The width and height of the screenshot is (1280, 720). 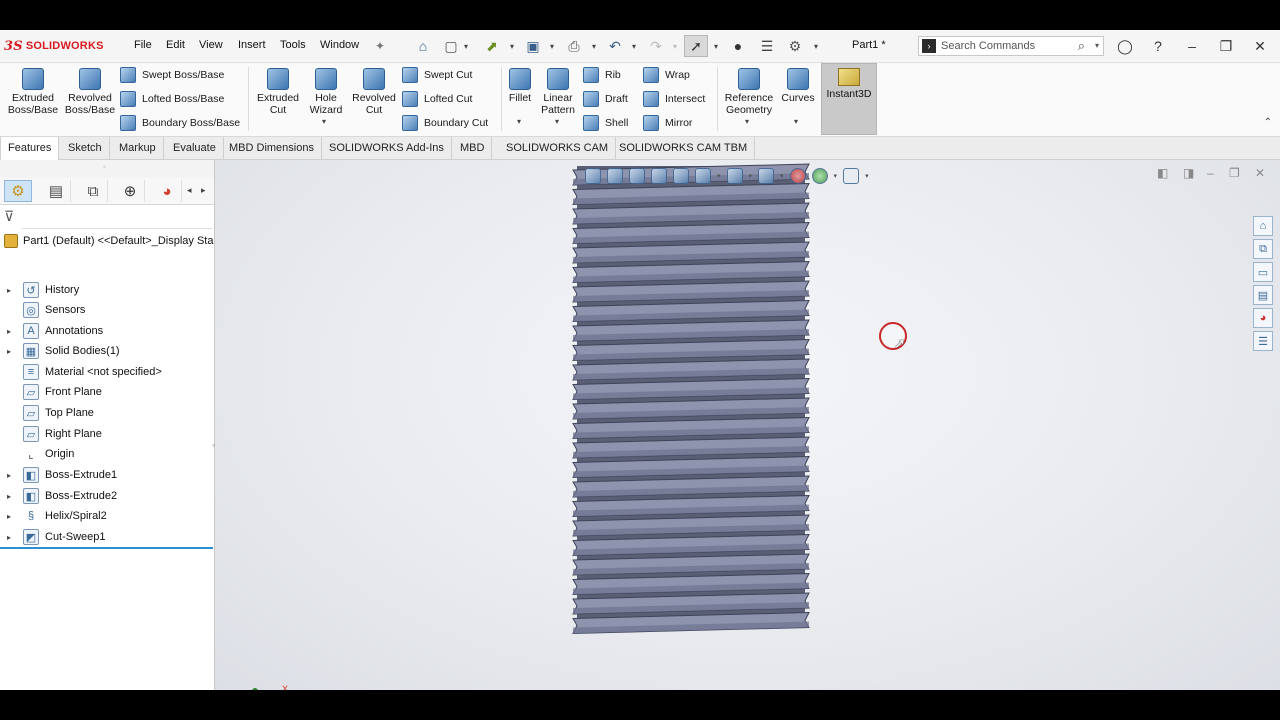 What do you see at coordinates (795, 46) in the screenshot?
I see `options-gear-icon: ⚙` at bounding box center [795, 46].